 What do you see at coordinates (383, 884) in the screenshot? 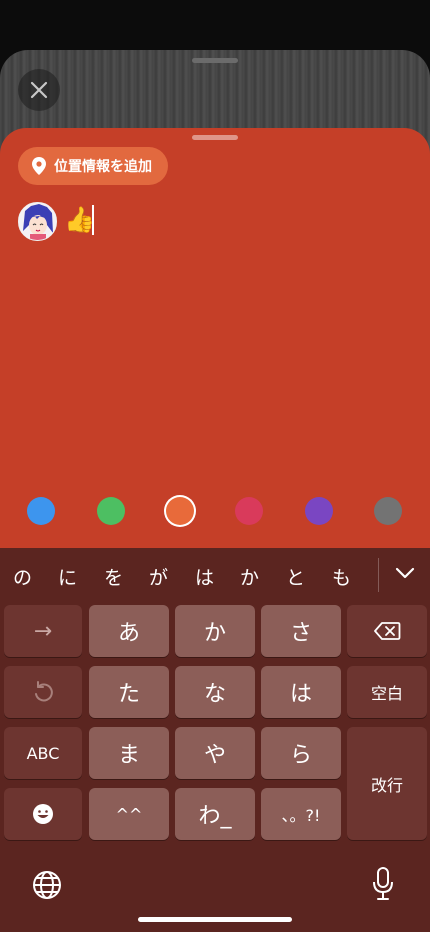
I see `microphone-icon` at bounding box center [383, 884].